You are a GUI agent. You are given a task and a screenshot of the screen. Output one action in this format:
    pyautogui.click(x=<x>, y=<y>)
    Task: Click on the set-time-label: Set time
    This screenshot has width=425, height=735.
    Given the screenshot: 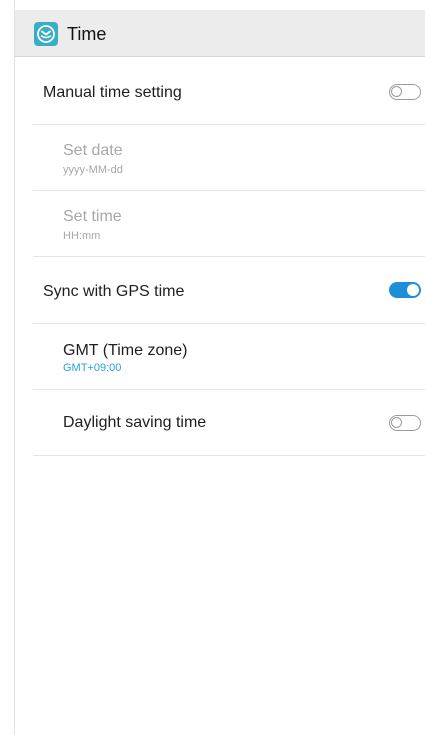 What is the action you would take?
    pyautogui.click(x=92, y=216)
    